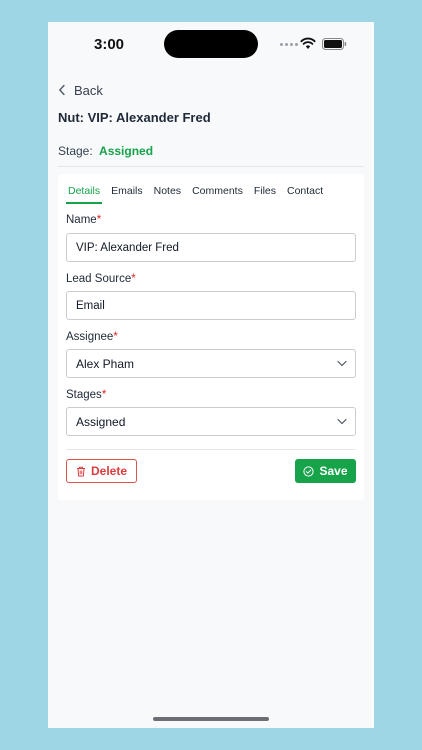  I want to click on tab-details: Details, so click(84, 193).